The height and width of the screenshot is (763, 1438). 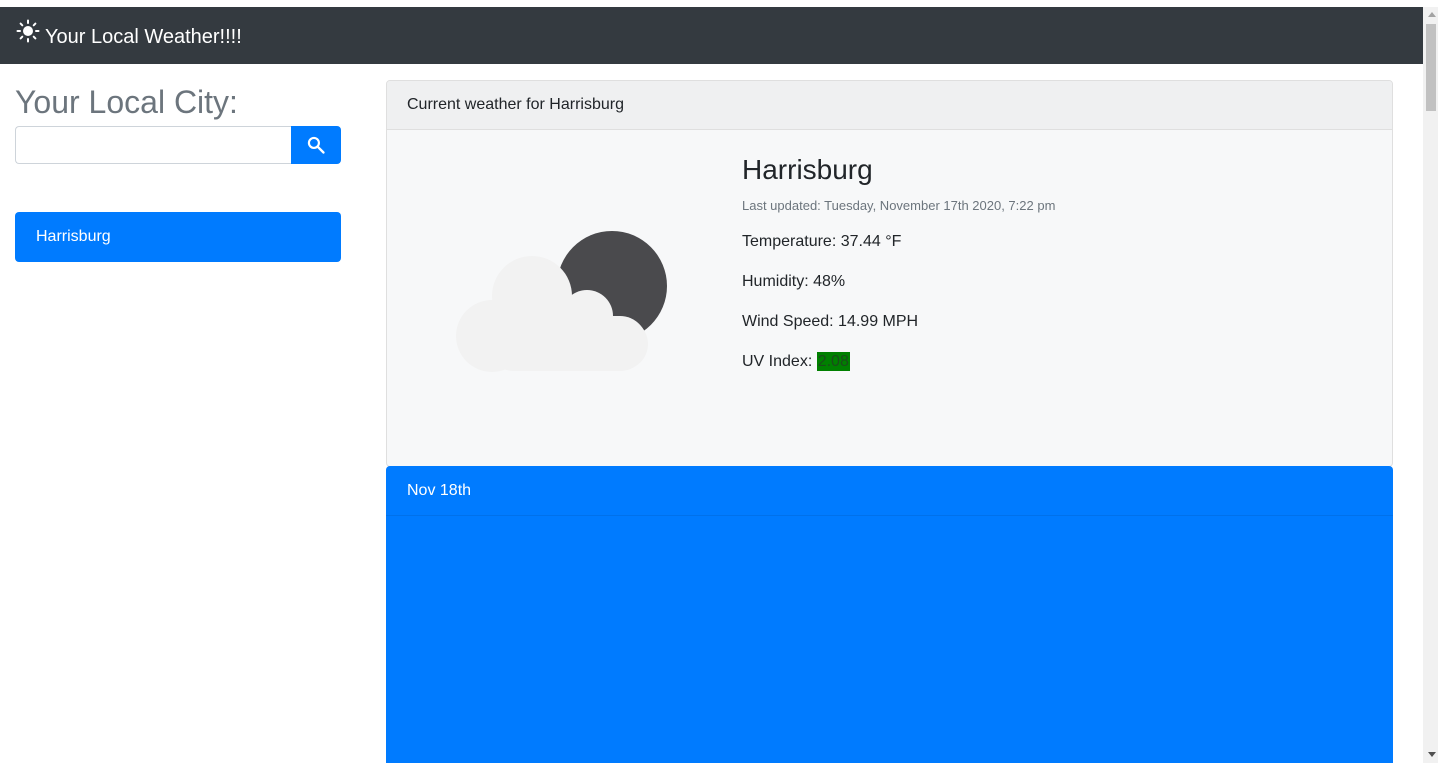 What do you see at coordinates (830, 321) in the screenshot?
I see `wind-speed: Wind Speed: 14.99 MPH` at bounding box center [830, 321].